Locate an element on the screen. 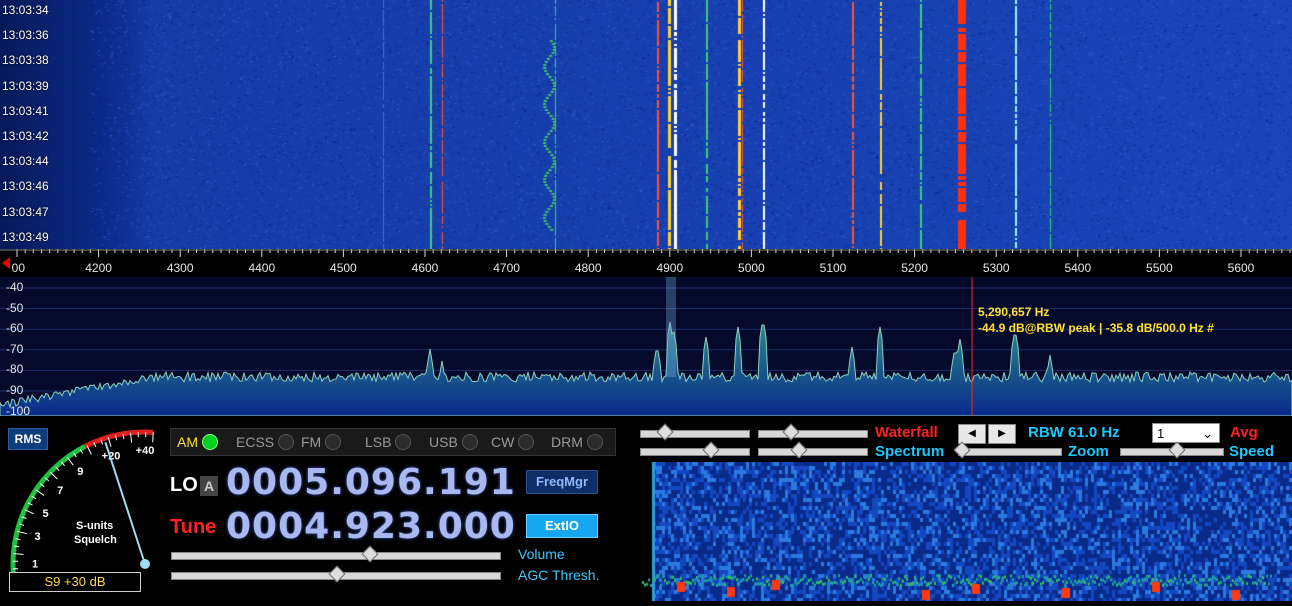  speed-slider is located at coordinates (1172, 452).